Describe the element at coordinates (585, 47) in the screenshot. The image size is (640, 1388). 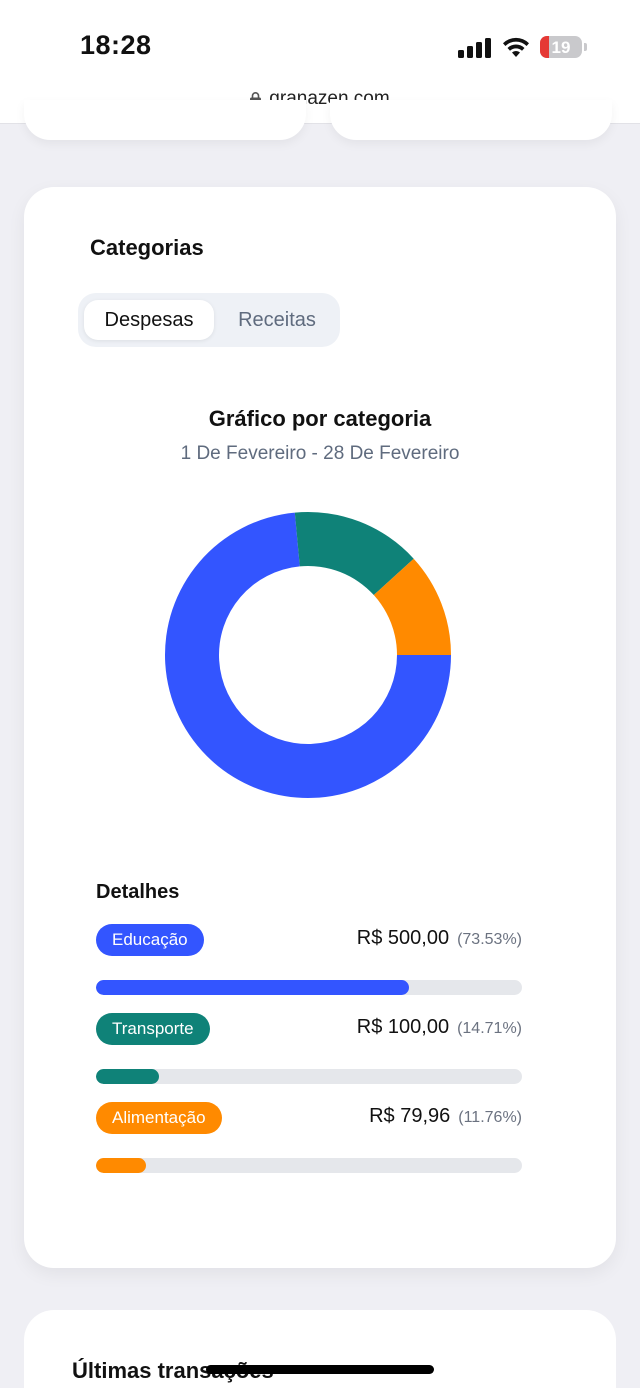
I see `battery-tip` at that location.